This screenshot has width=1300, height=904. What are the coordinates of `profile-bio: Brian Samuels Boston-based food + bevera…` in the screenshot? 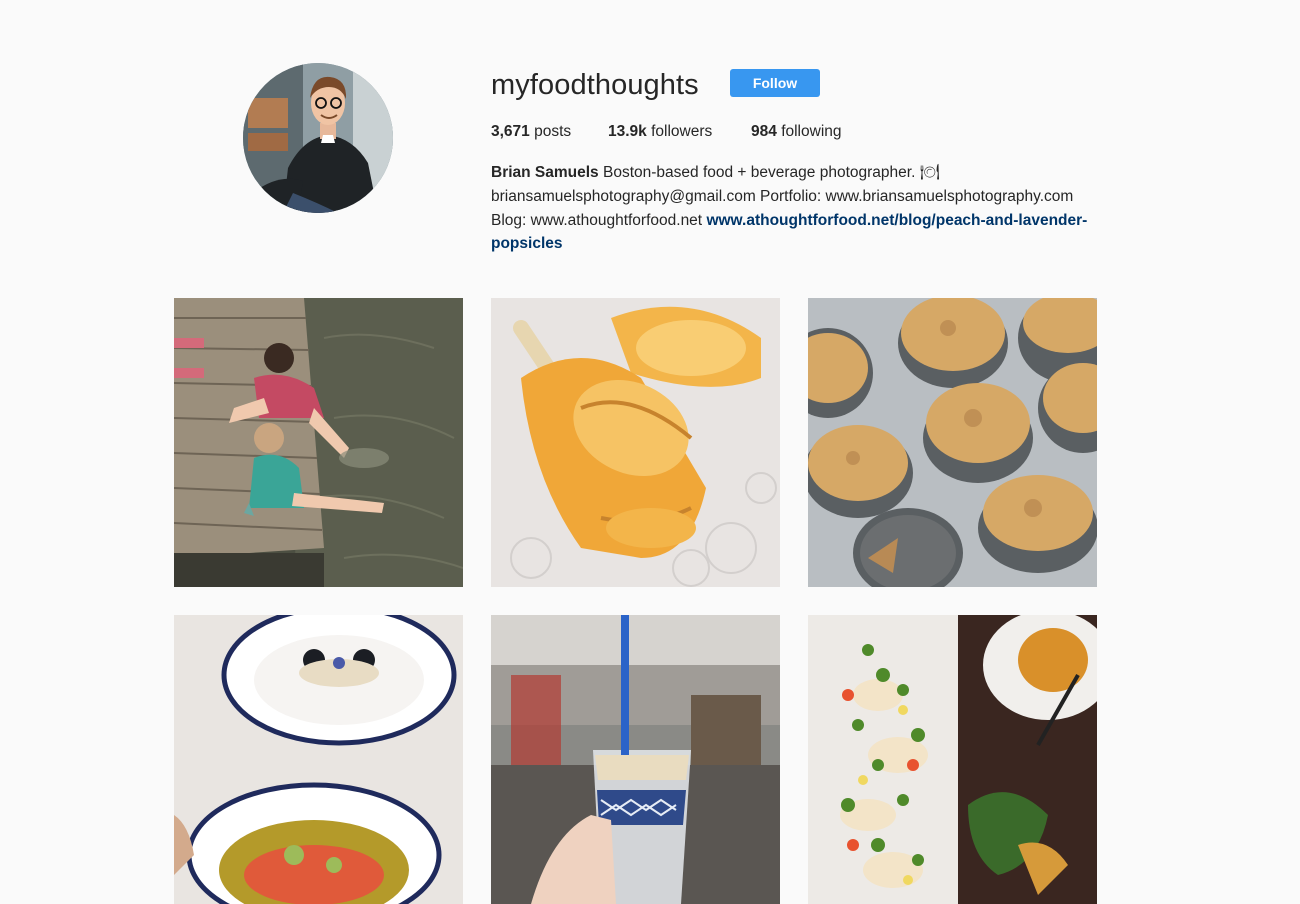 It's located at (796, 208).